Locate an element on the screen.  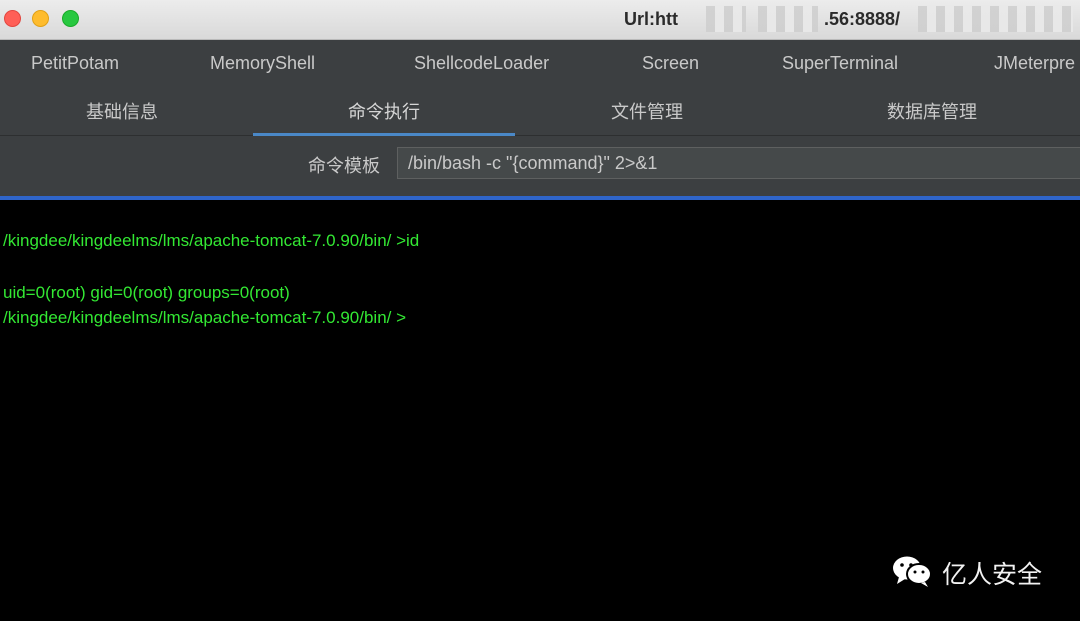
title-bar: Url:htt .56:8888/ is located at coordinates (540, 20).